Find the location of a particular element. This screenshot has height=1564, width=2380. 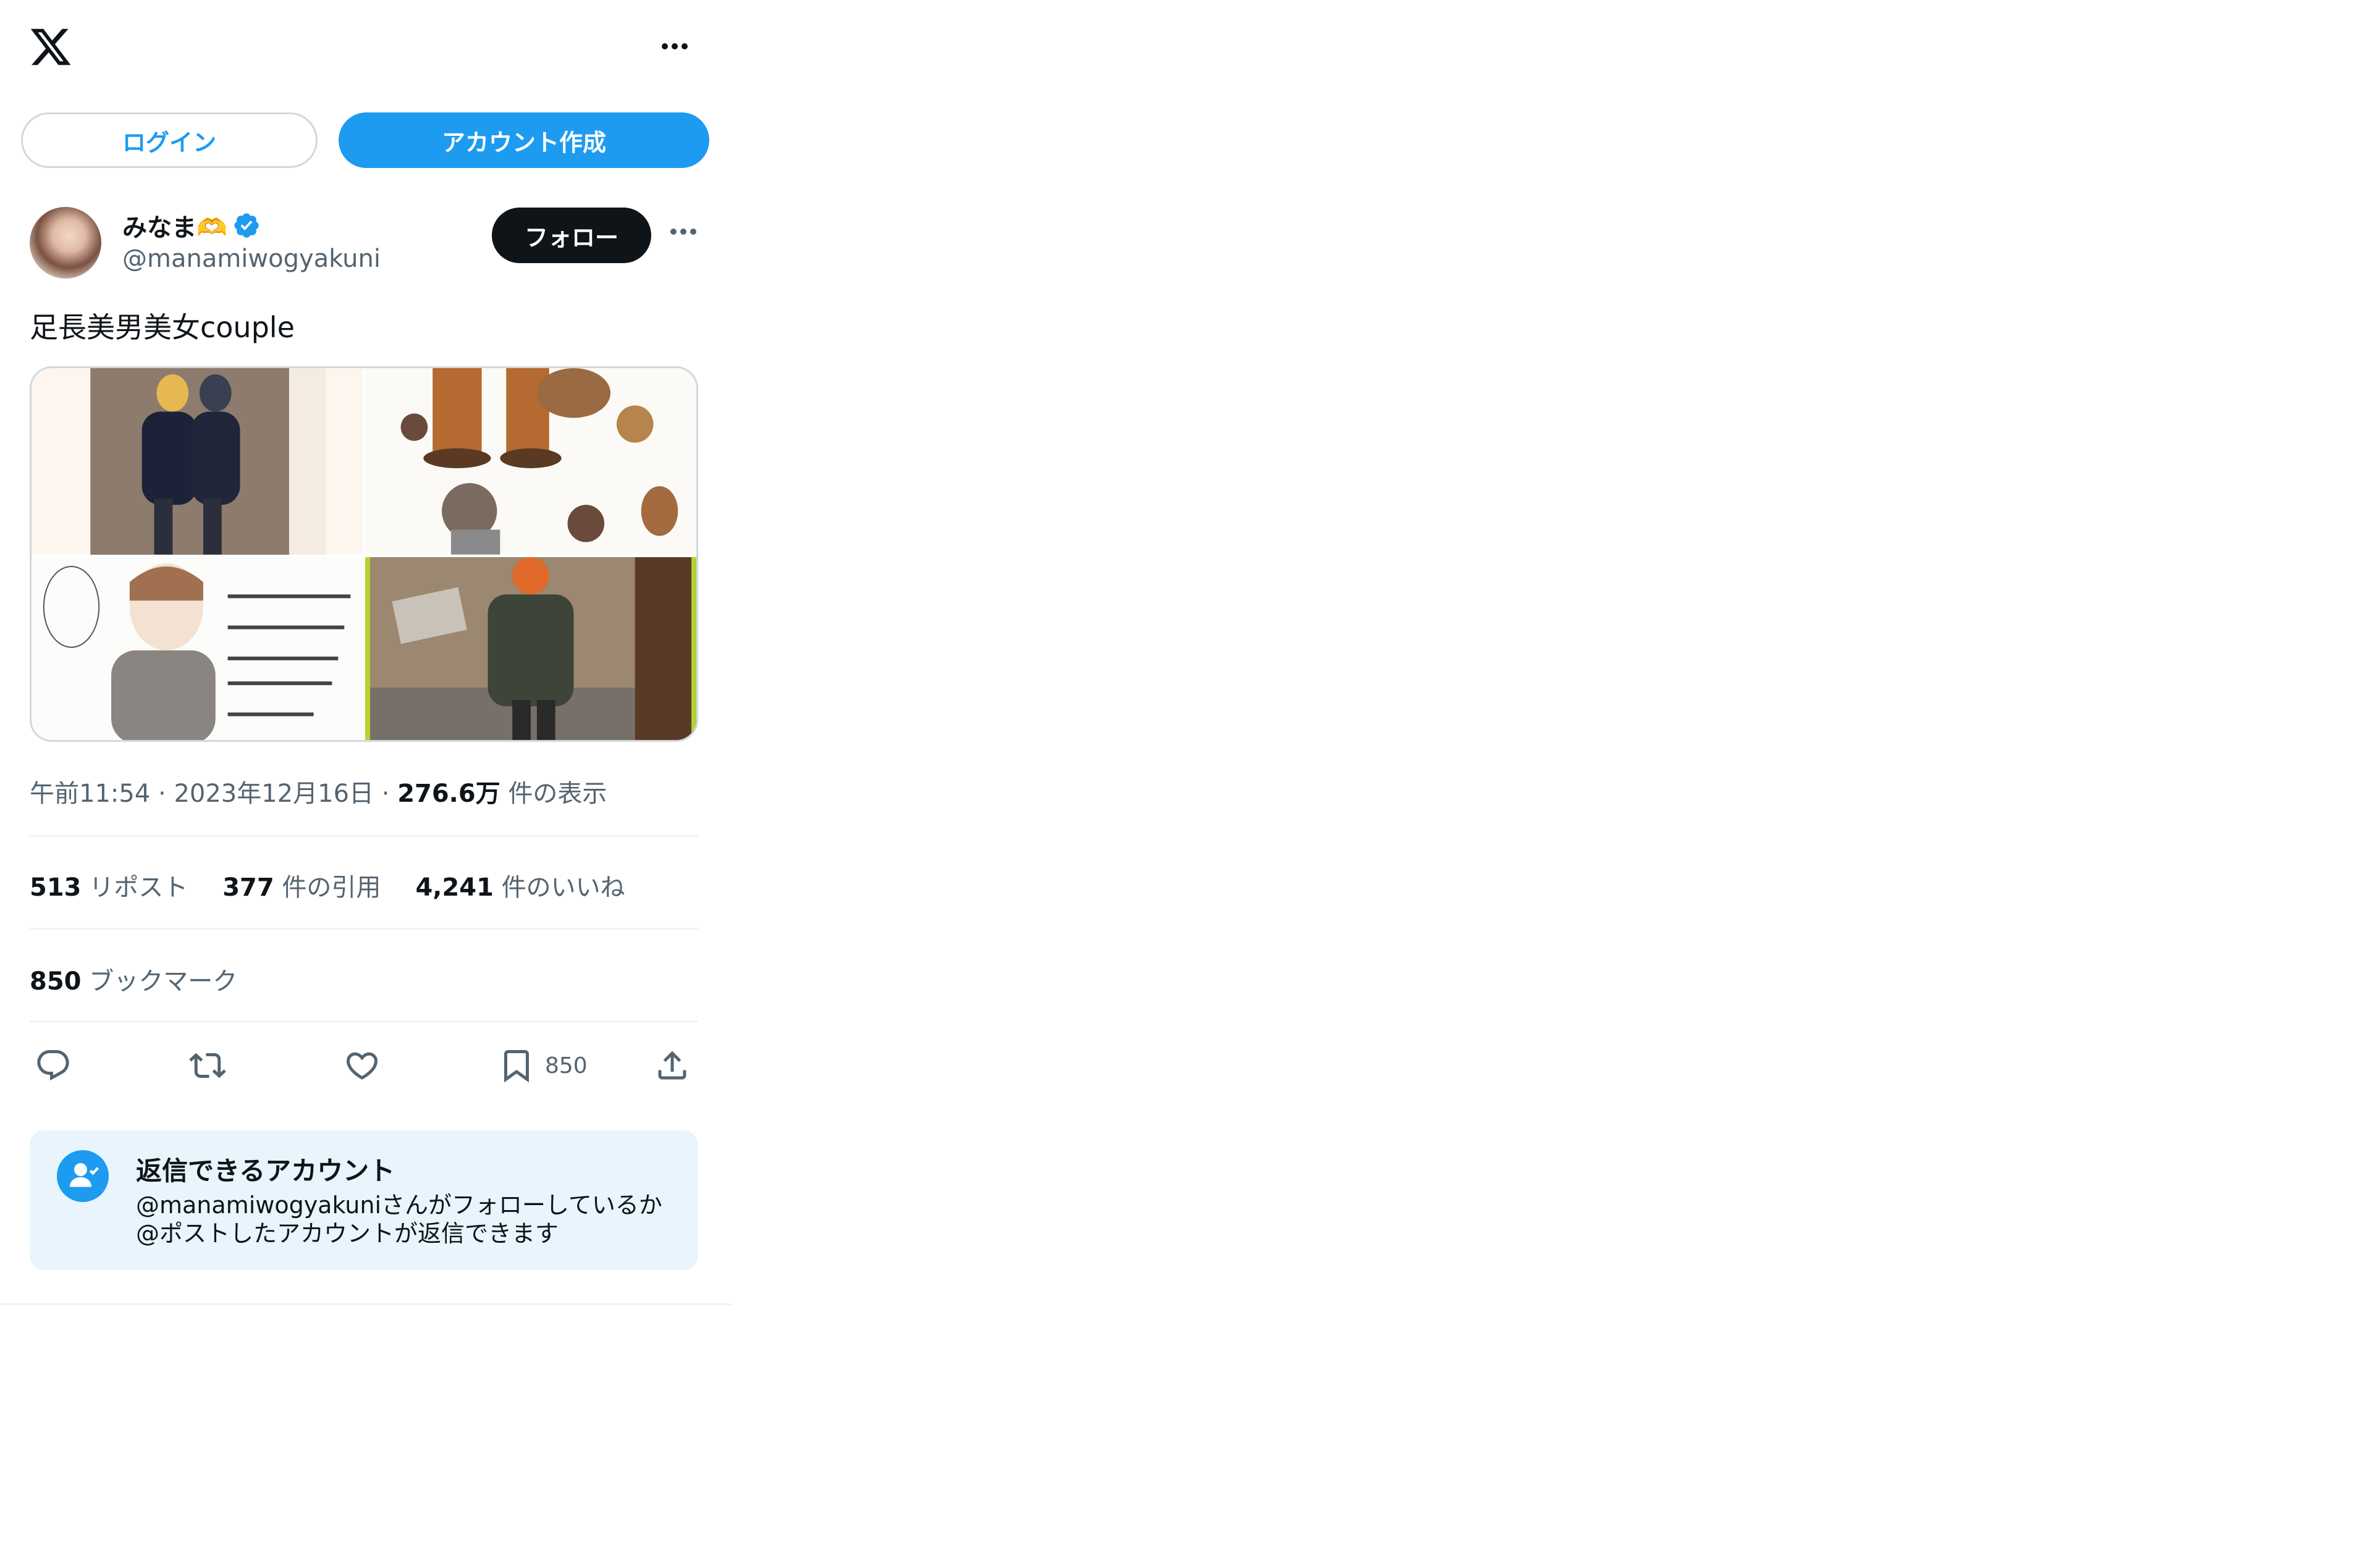

follow-button: フォロー is located at coordinates (571, 235).